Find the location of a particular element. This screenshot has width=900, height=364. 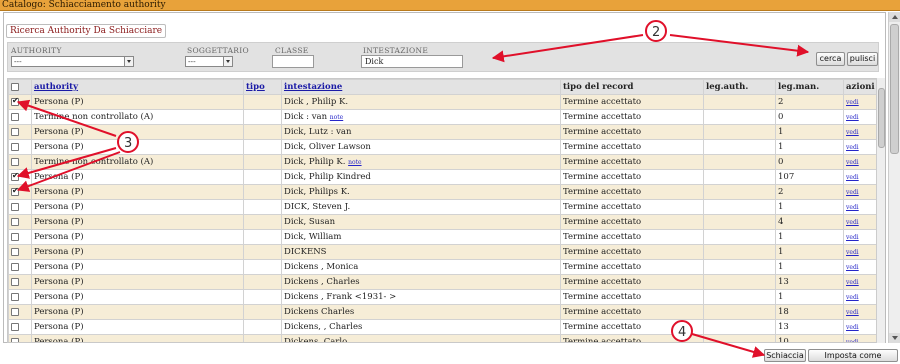

table-scroll-thumb is located at coordinates (881, 118).